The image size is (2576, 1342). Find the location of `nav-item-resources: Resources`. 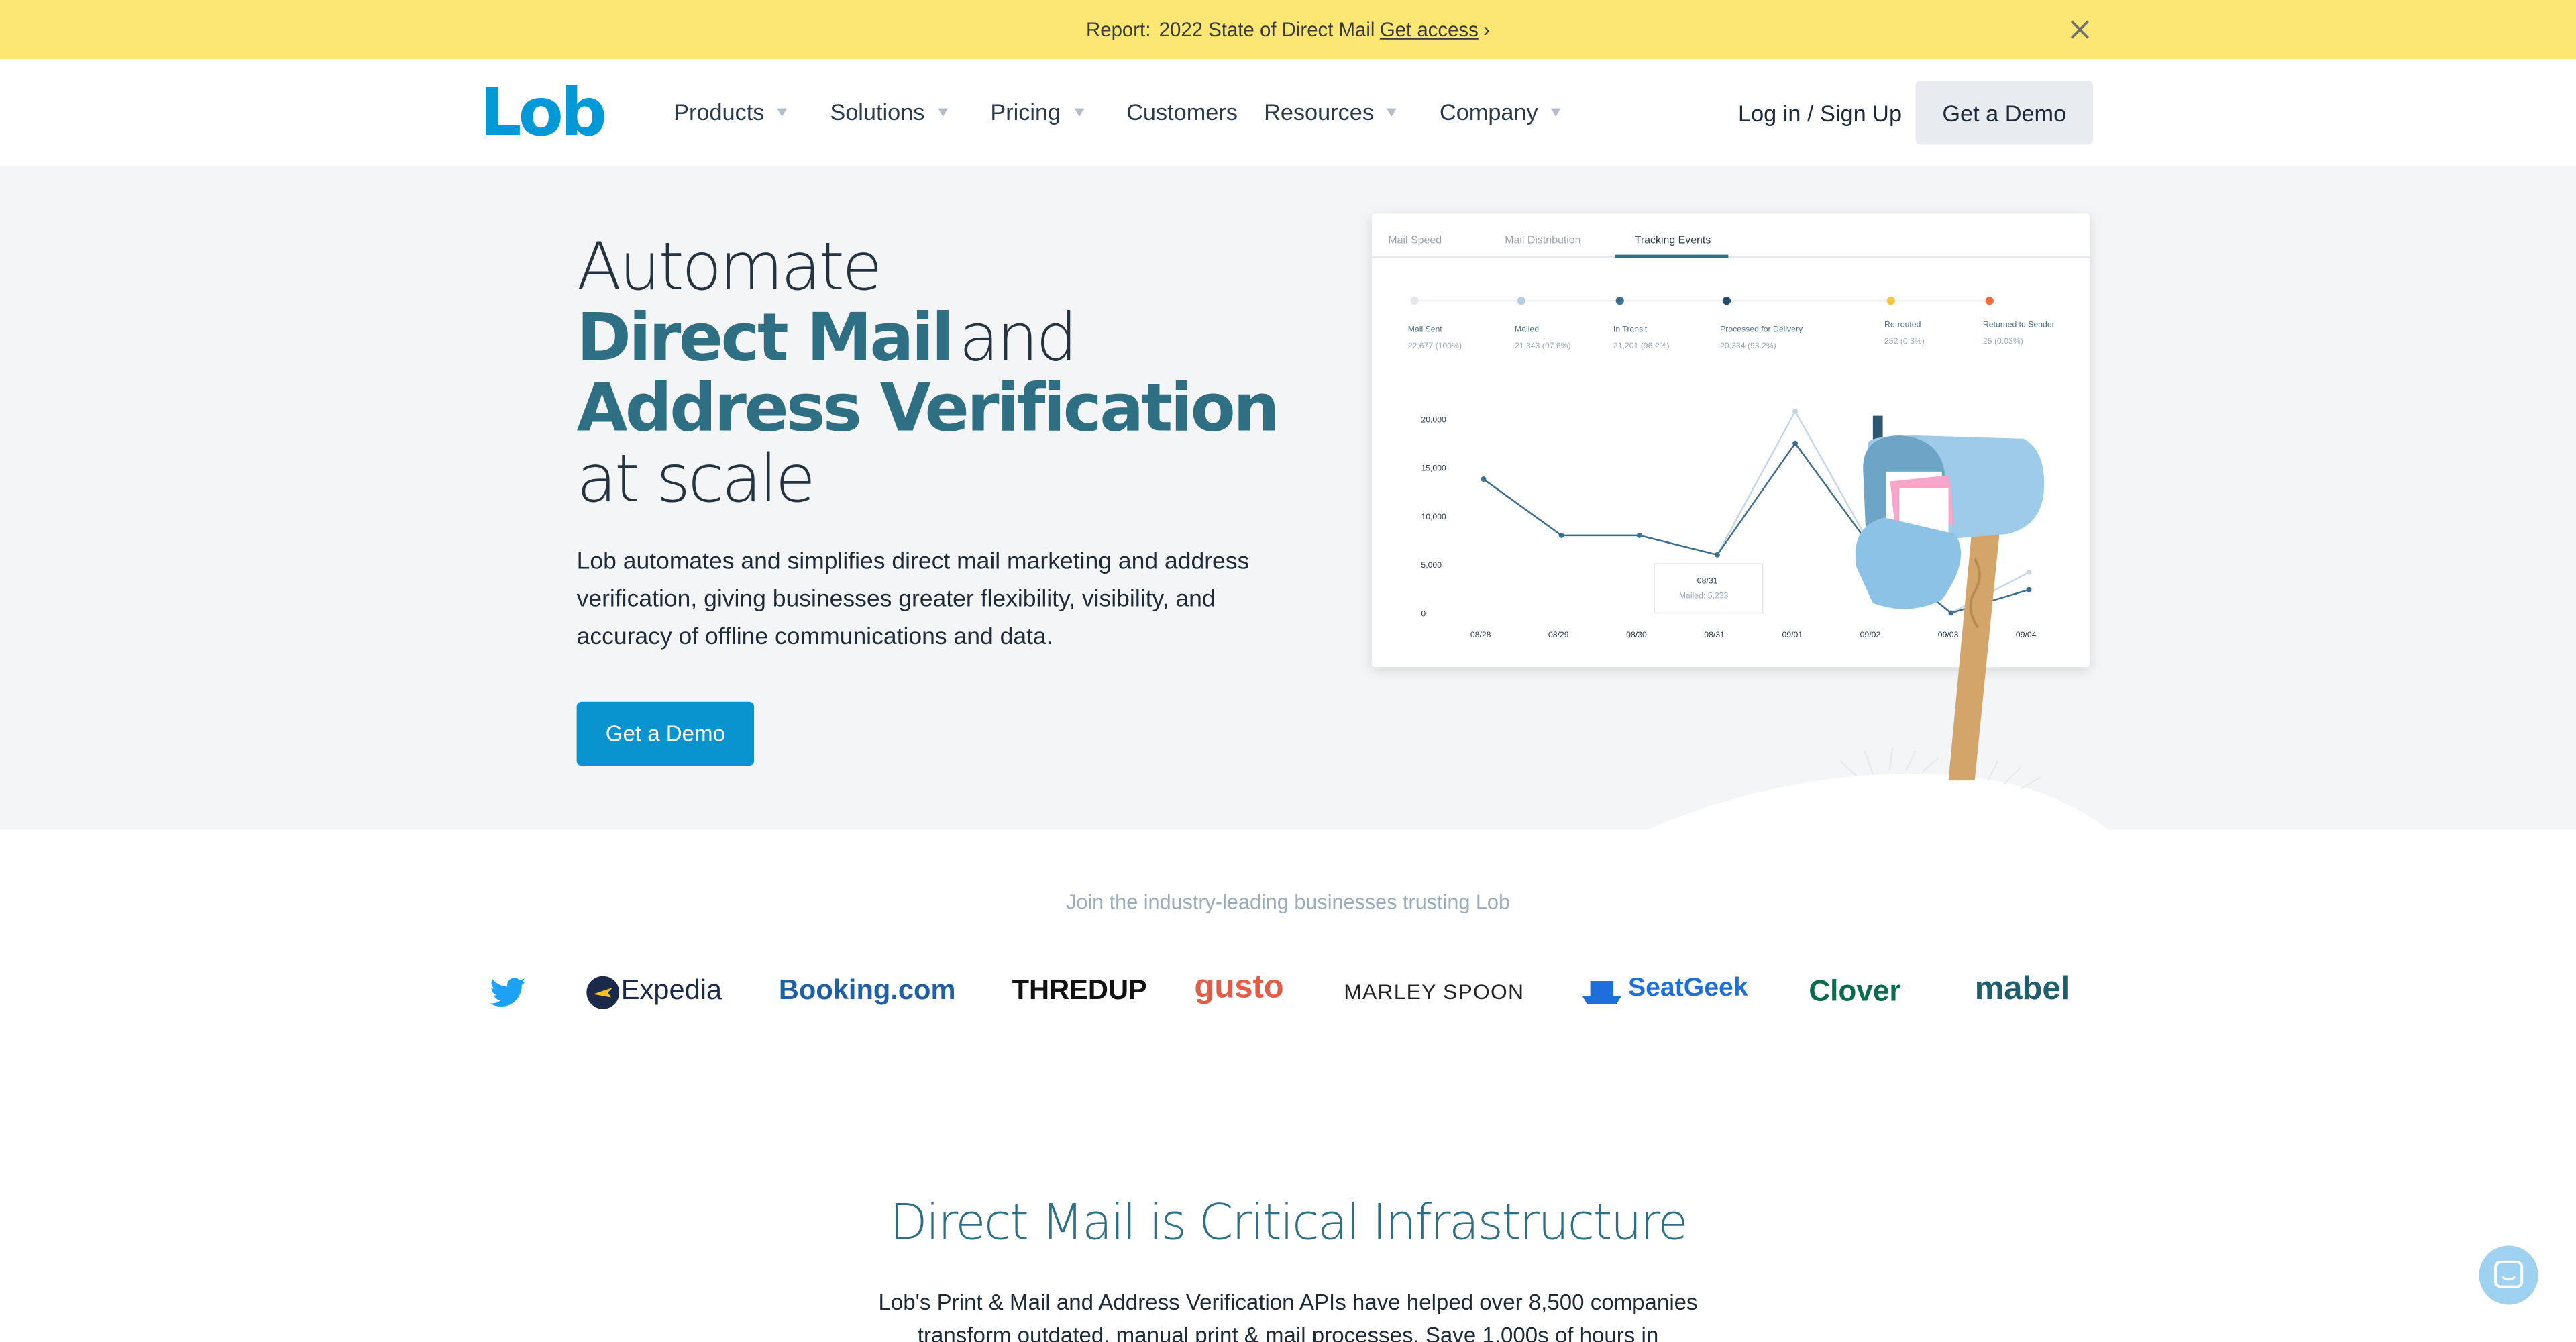

nav-item-resources: Resources is located at coordinates (1330, 112).